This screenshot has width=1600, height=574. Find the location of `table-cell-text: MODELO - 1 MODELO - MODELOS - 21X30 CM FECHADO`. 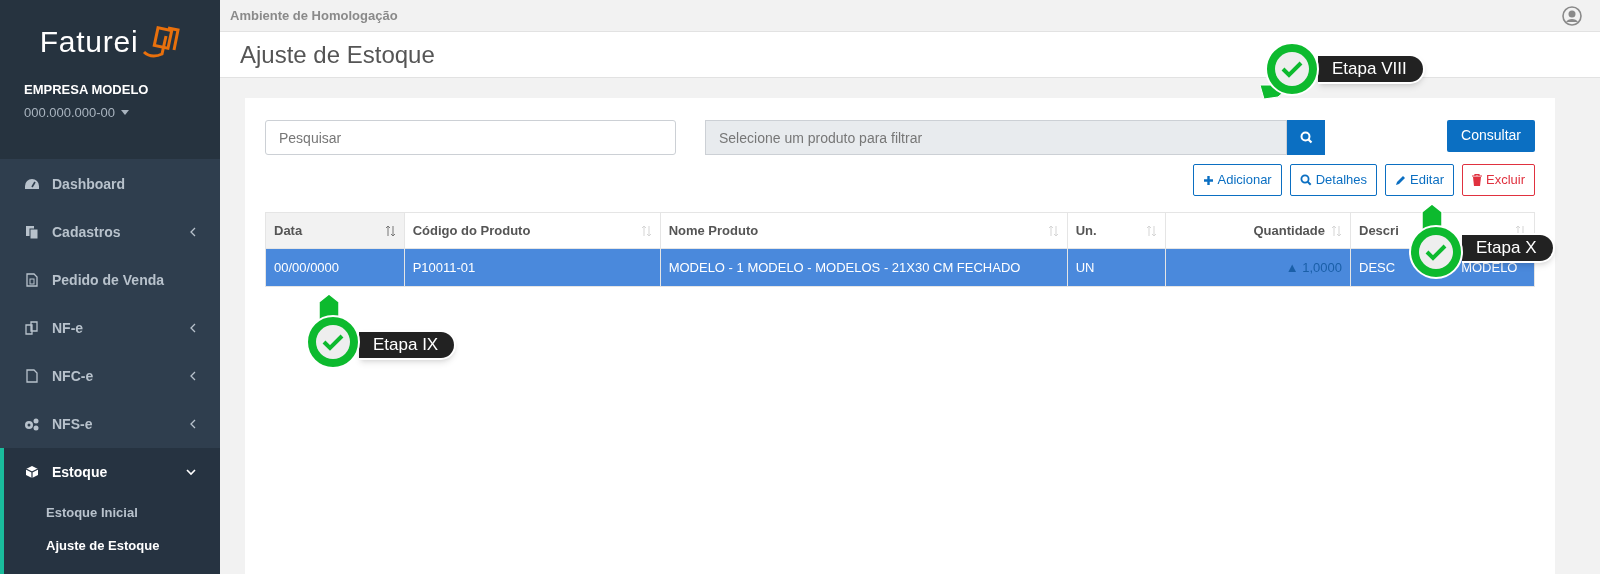

table-cell-text: MODELO - 1 MODELO - MODELOS - 21X30 CM FECHADO is located at coordinates (844, 267).